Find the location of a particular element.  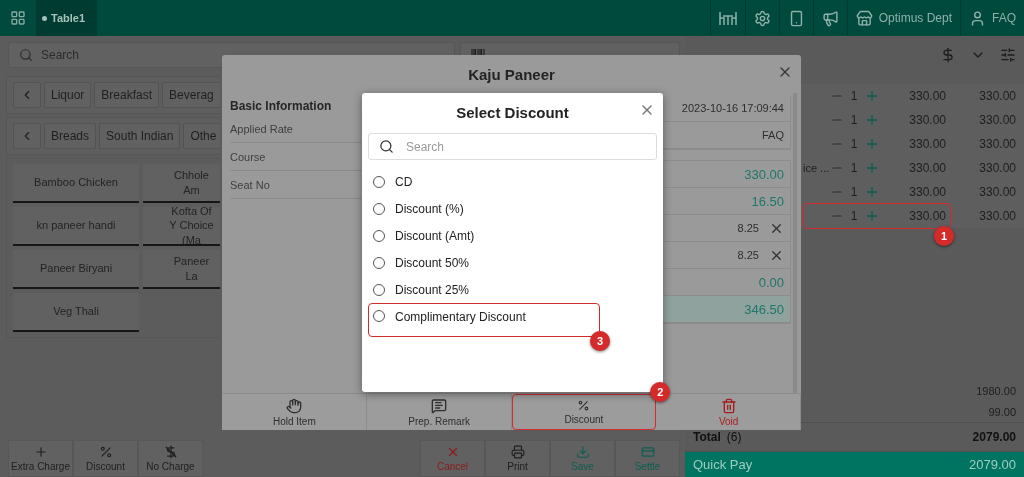

search-placeholder: Search is located at coordinates (425, 146).